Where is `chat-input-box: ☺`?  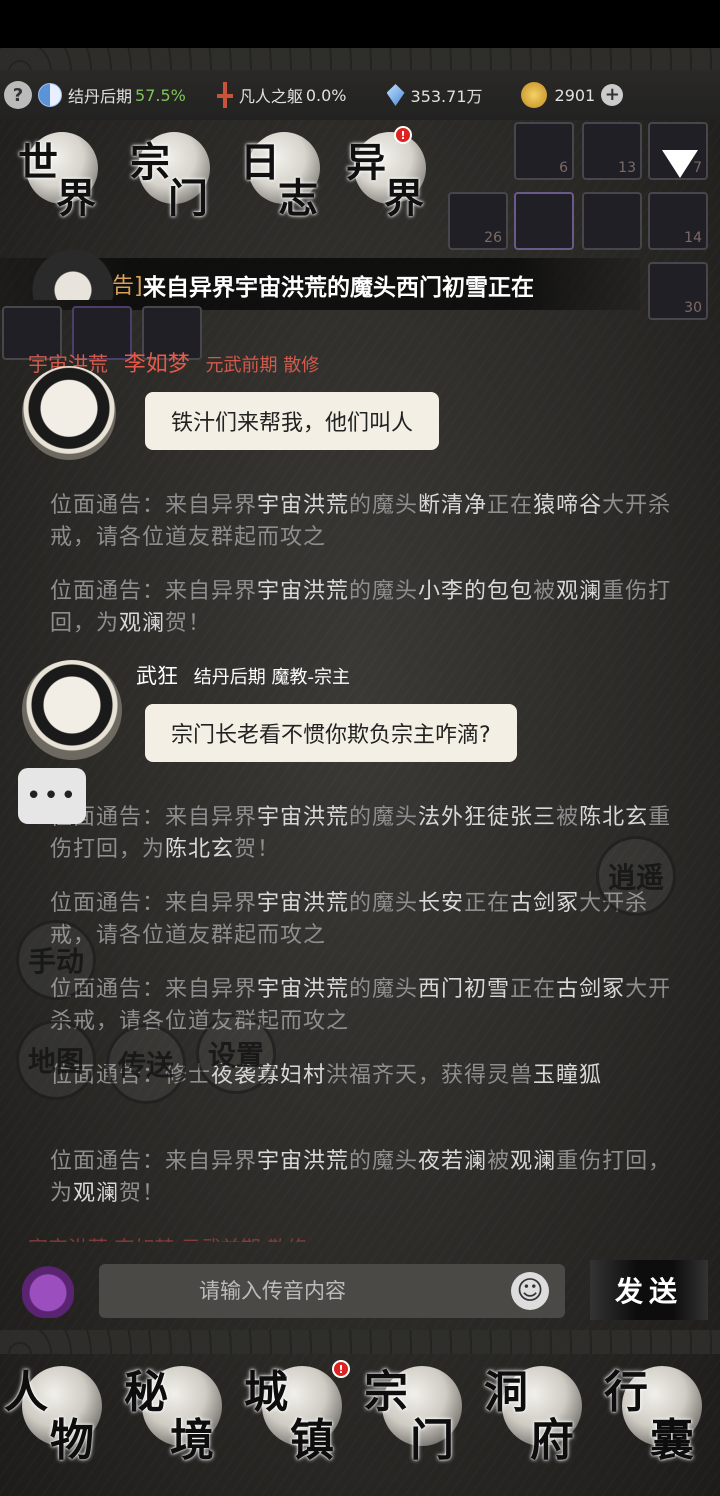 chat-input-box: ☺ is located at coordinates (332, 1291).